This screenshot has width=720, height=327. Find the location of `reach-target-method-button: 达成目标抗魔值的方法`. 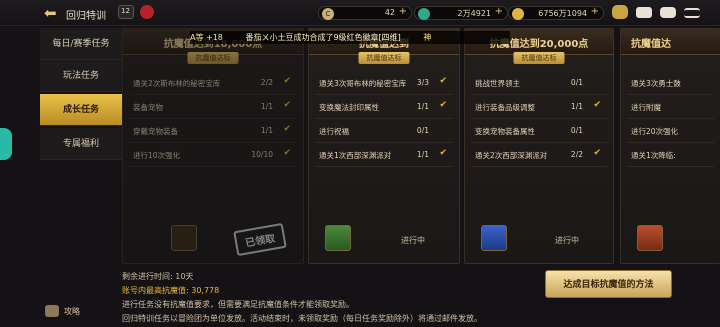

reach-target-method-button: 达成目标抗魔值的方法 is located at coordinates (608, 284).